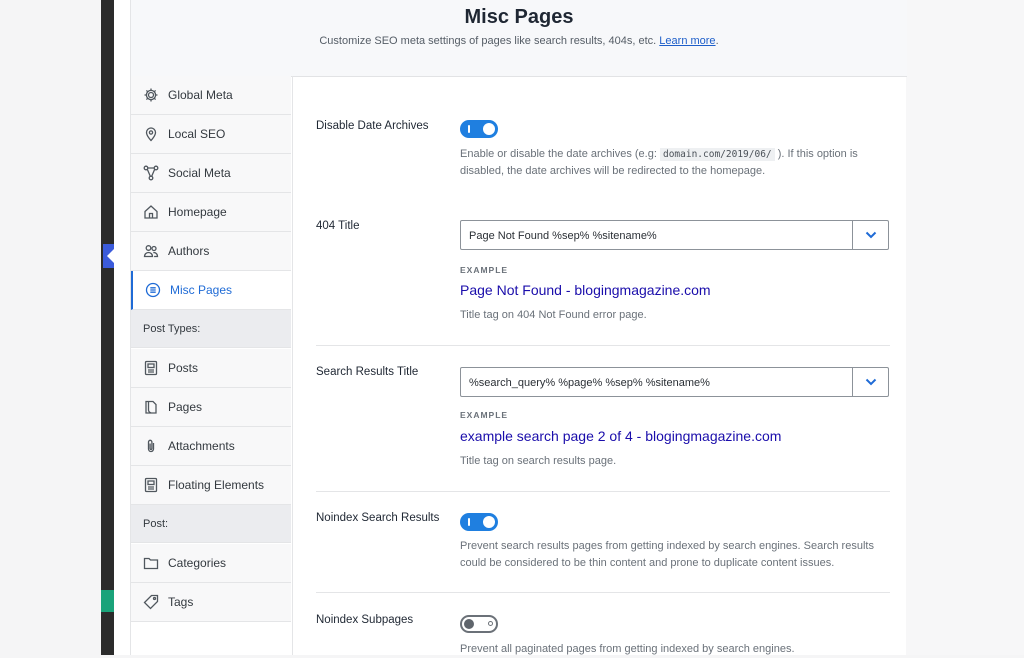 This screenshot has width=1024, height=658. I want to click on page-title: Misc Pages, so click(519, 17).